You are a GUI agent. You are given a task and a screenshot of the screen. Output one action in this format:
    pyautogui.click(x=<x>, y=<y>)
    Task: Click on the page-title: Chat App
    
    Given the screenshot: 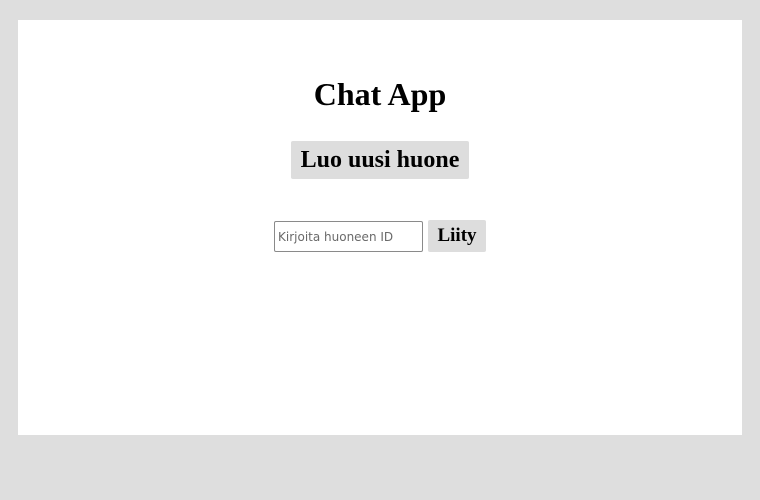 What is the action you would take?
    pyautogui.click(x=380, y=94)
    